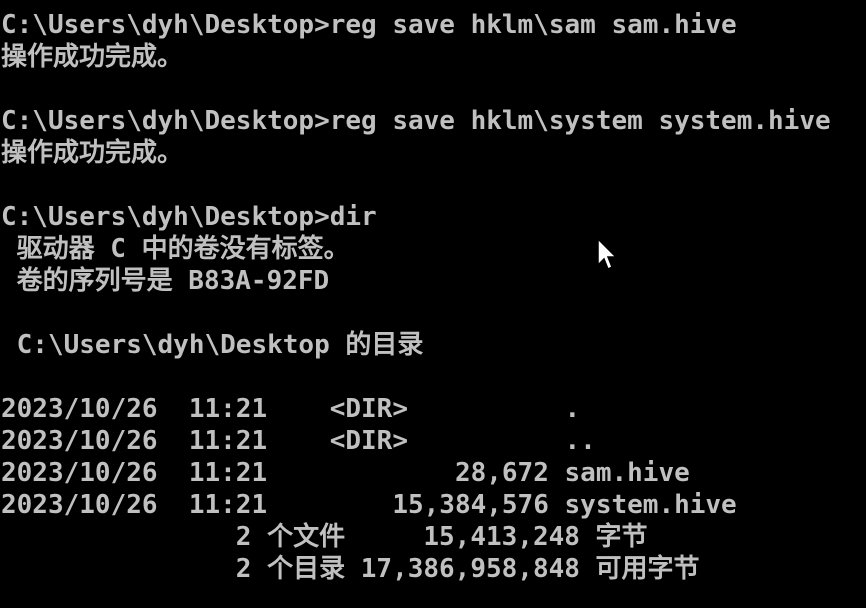  I want to click on console-line: 2023/10/26 11:21 <DIR> ., so click(291, 409).